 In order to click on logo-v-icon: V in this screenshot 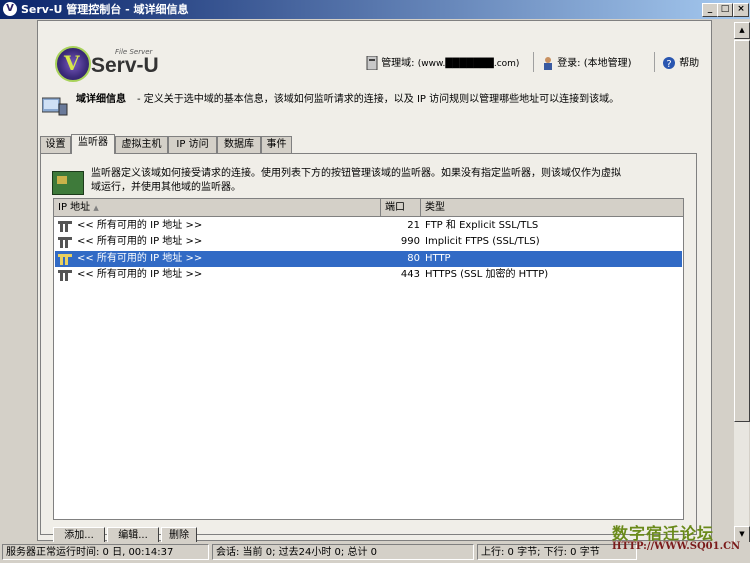, I will do `click(72, 63)`.